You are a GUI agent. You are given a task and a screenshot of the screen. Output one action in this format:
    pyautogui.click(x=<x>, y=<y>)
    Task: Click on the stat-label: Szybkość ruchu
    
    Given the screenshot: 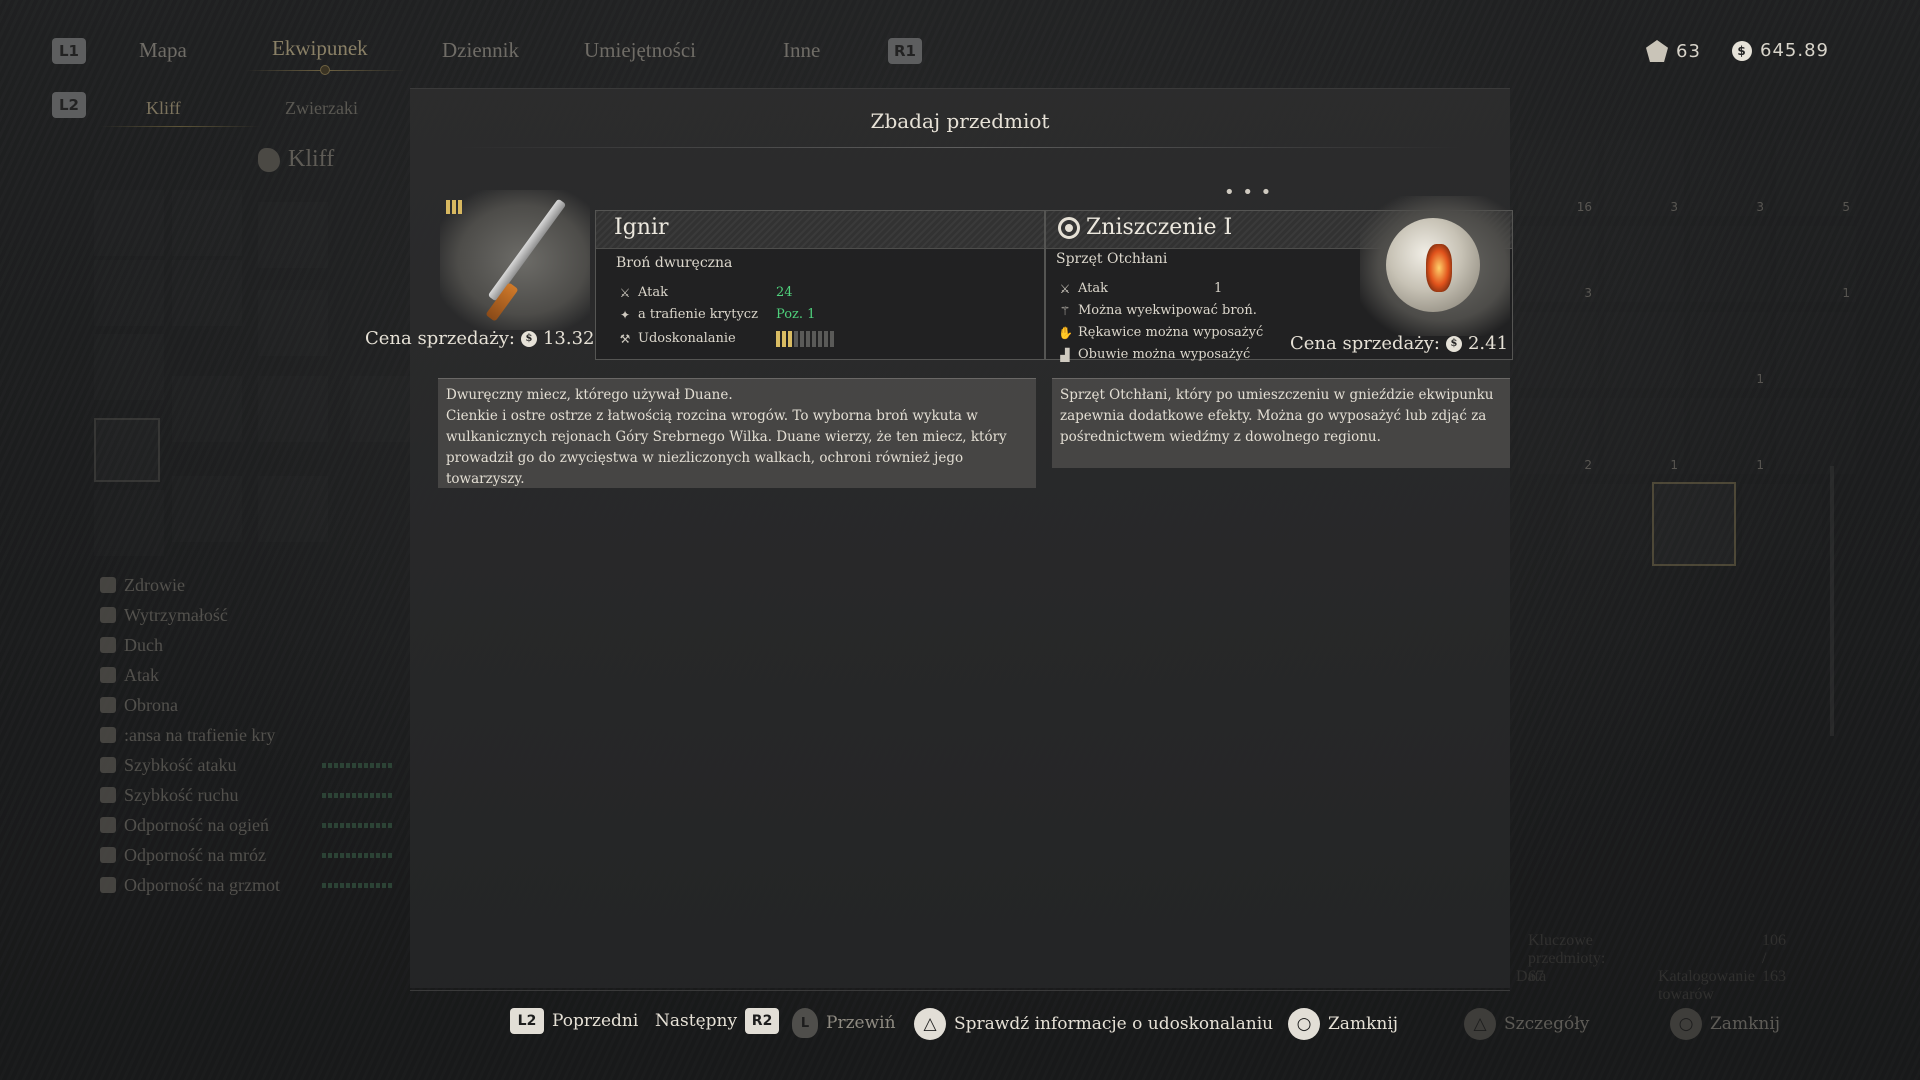 What is the action you would take?
    pyautogui.click(x=181, y=794)
    